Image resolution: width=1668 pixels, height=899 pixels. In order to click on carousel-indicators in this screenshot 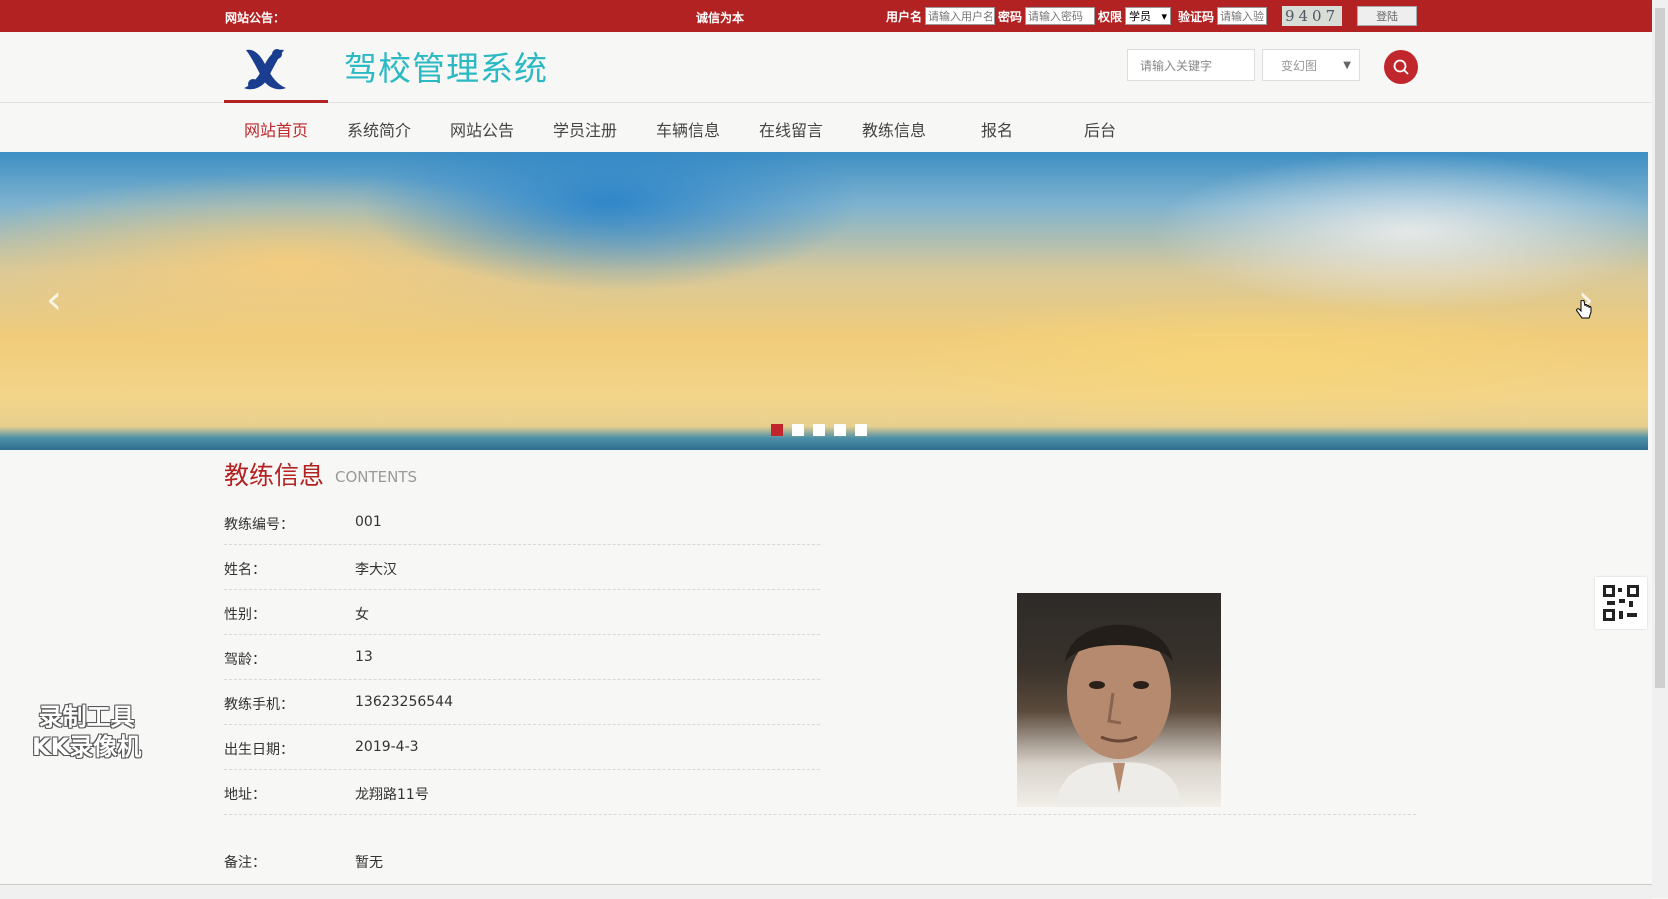, I will do `click(819, 430)`.